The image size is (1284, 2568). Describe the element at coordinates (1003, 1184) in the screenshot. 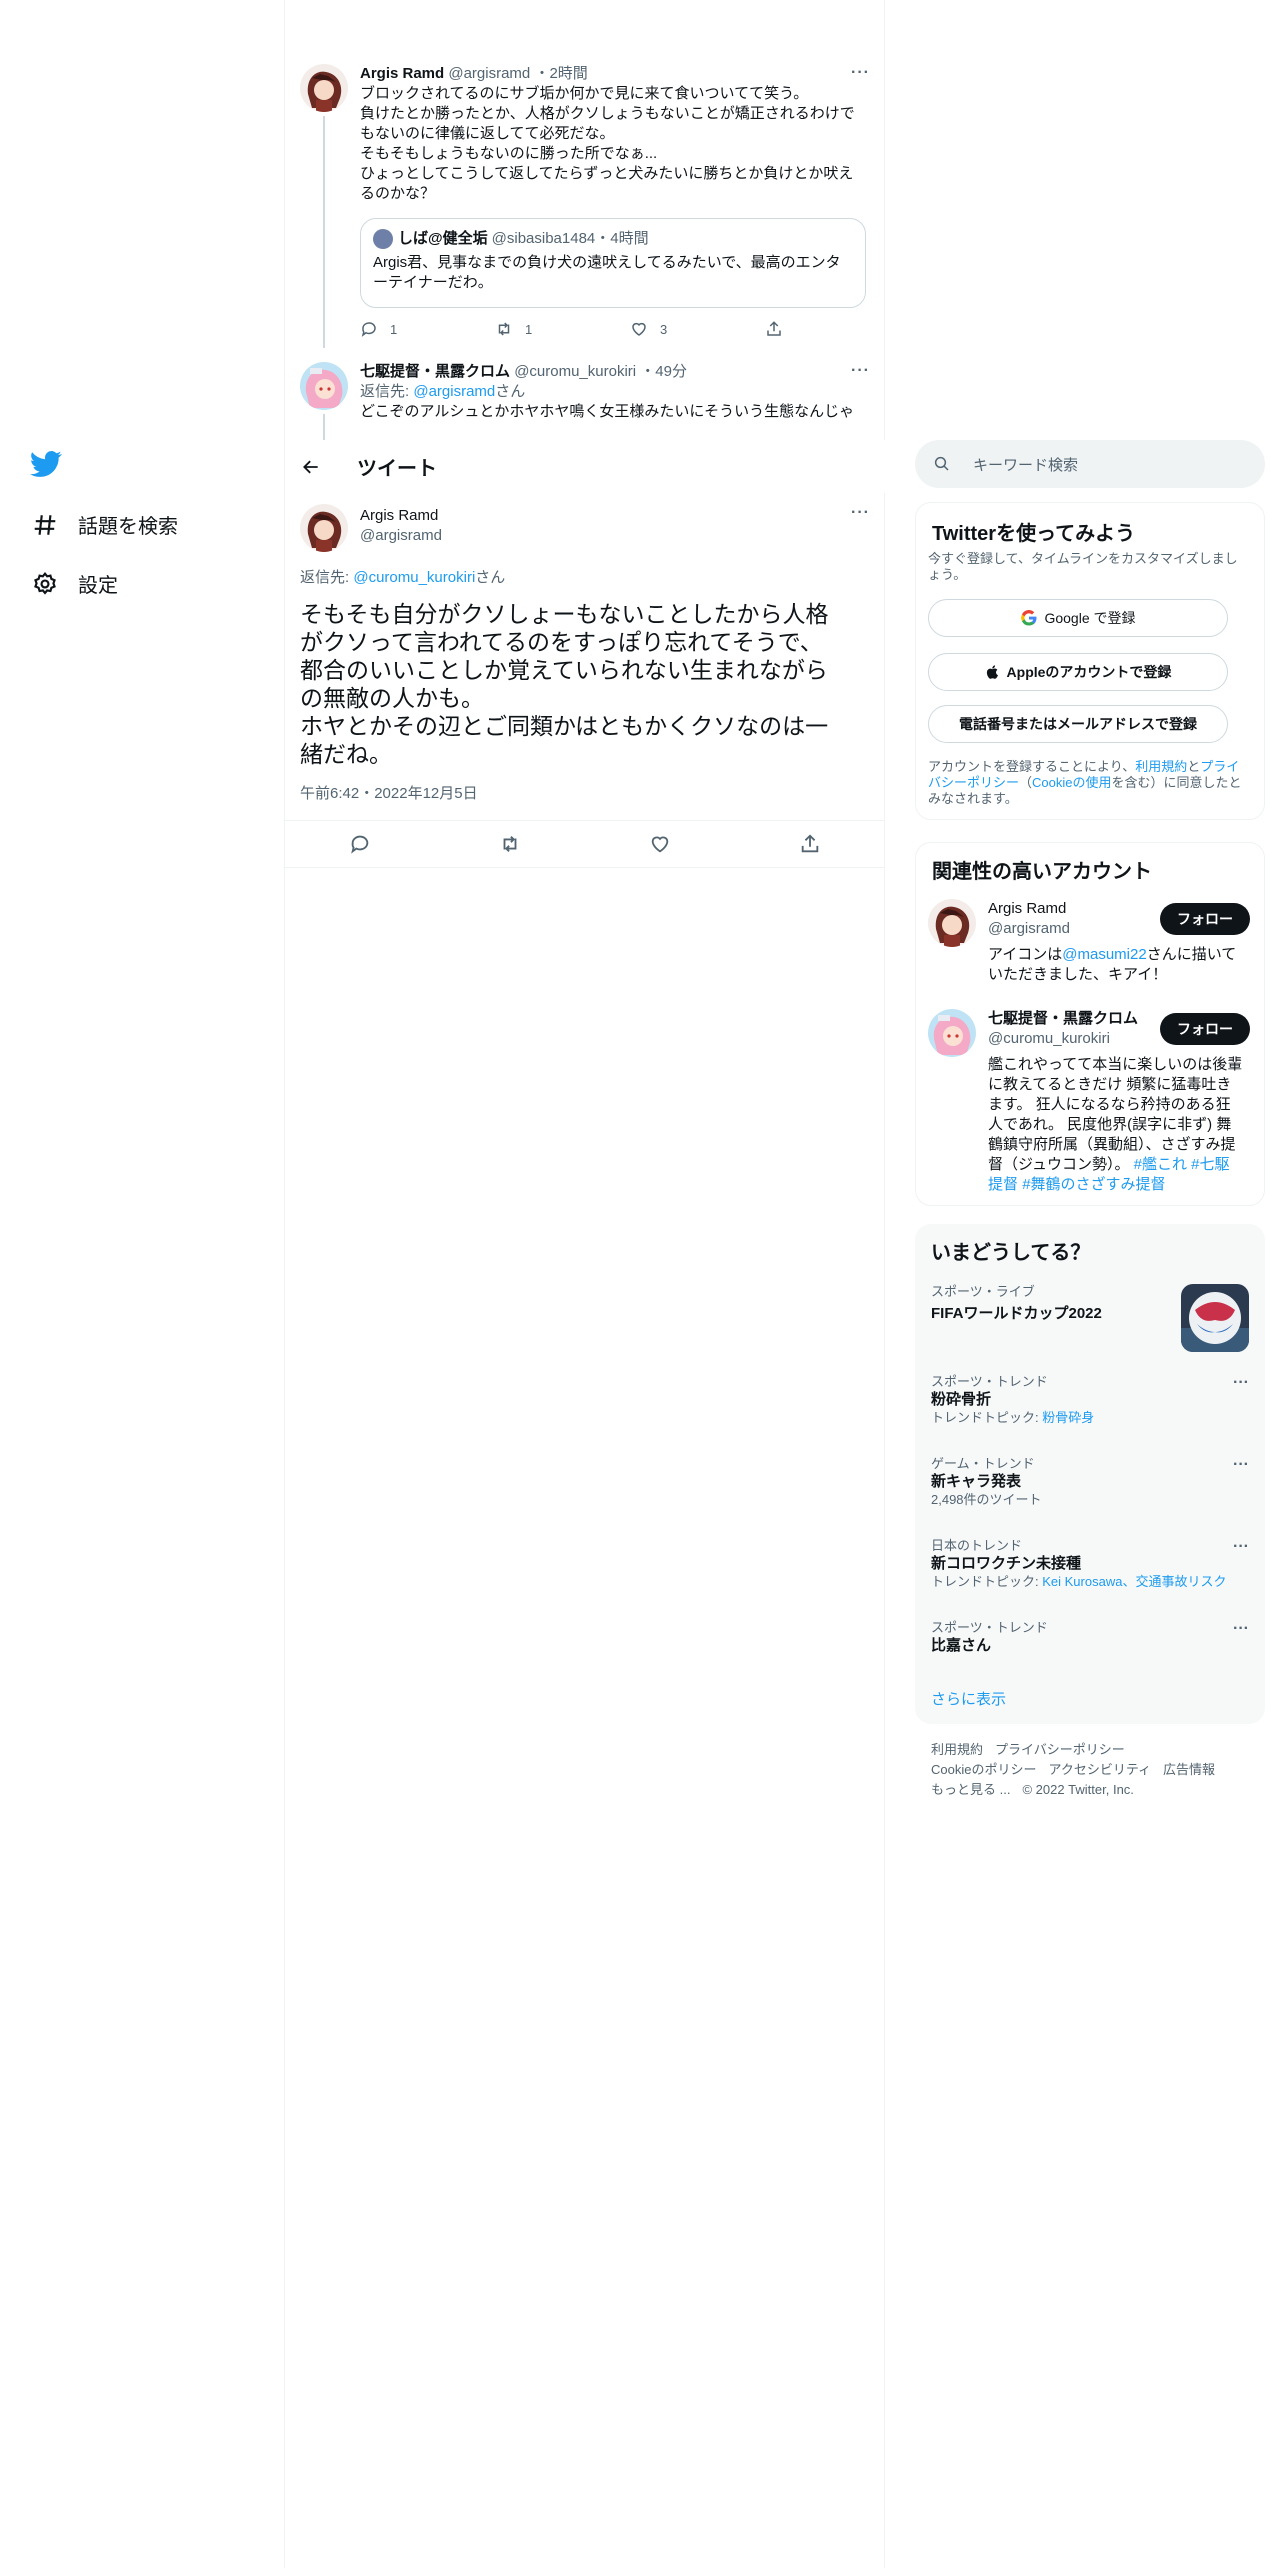

I see `hashtag-link: 提督` at that location.